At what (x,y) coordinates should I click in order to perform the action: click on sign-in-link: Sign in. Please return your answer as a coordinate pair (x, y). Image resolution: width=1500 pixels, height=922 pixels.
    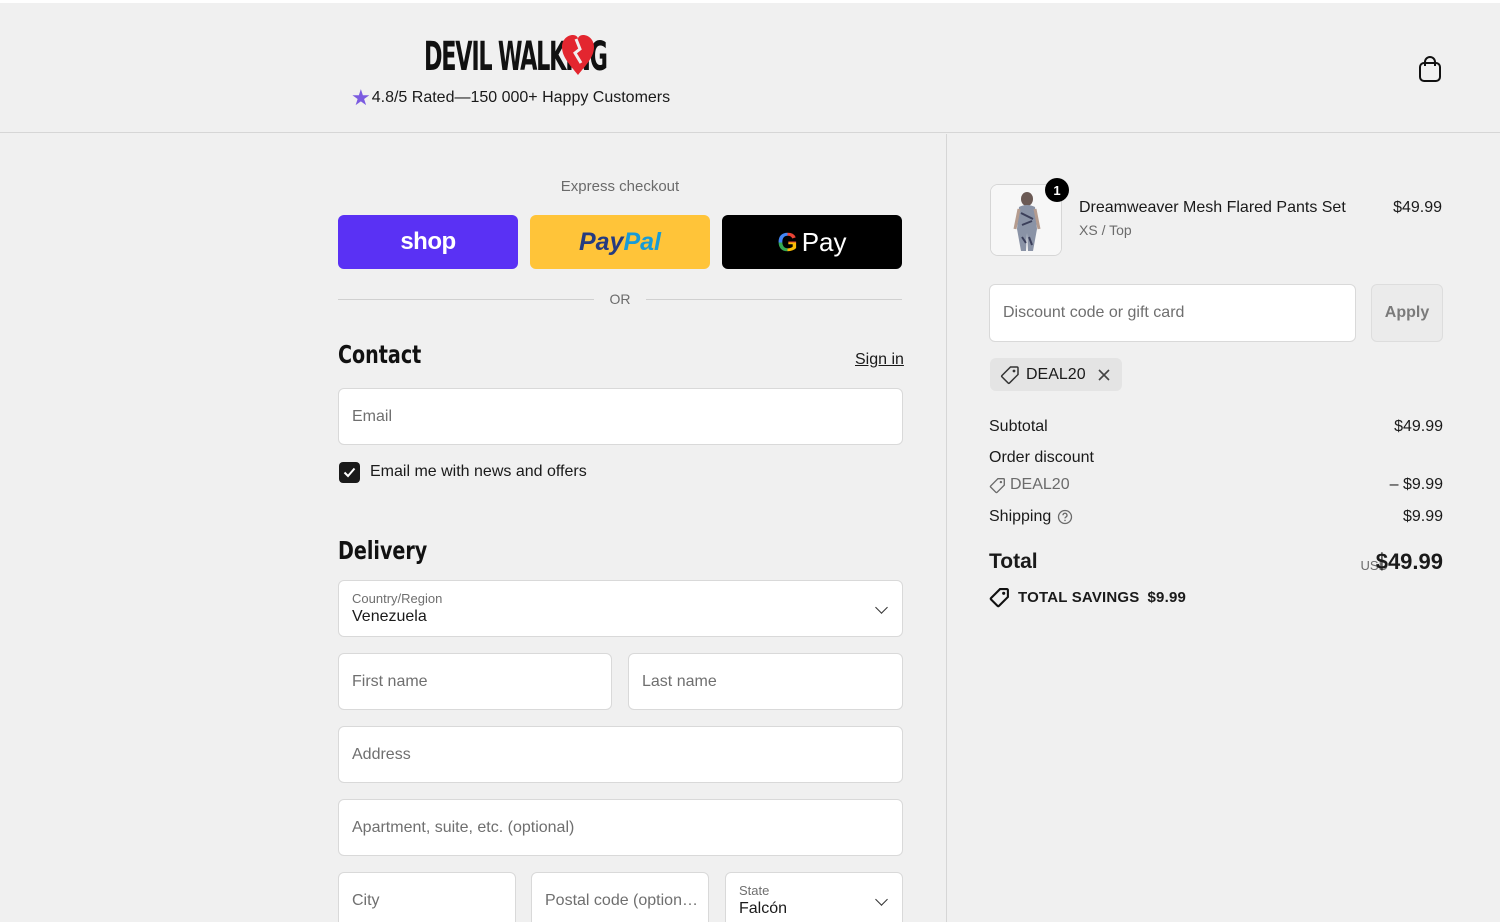
    Looking at the image, I should click on (879, 360).